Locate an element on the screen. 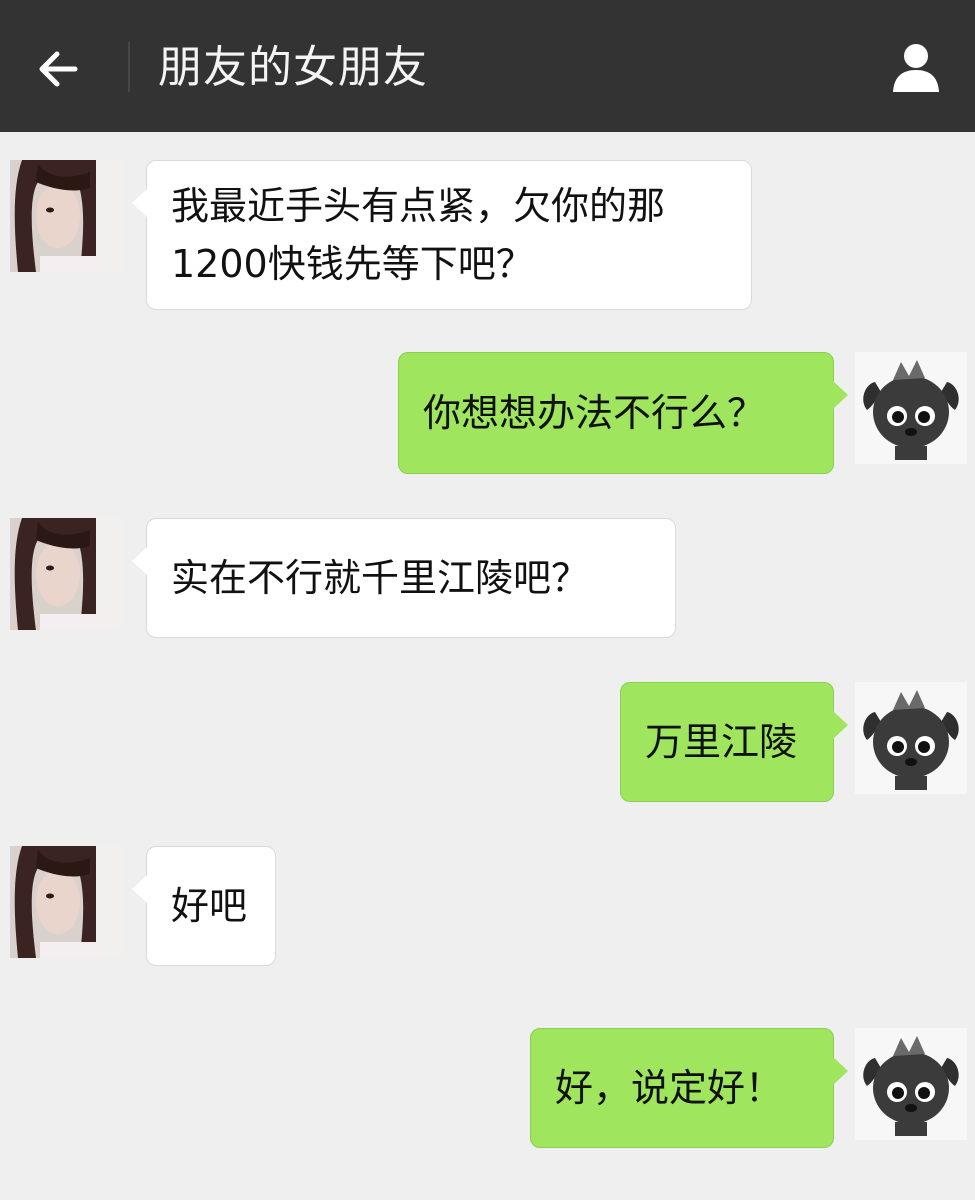 The image size is (975, 1200). incoming-message-bubble: 实在不行就千里江陵吧？ is located at coordinates (404, 578).